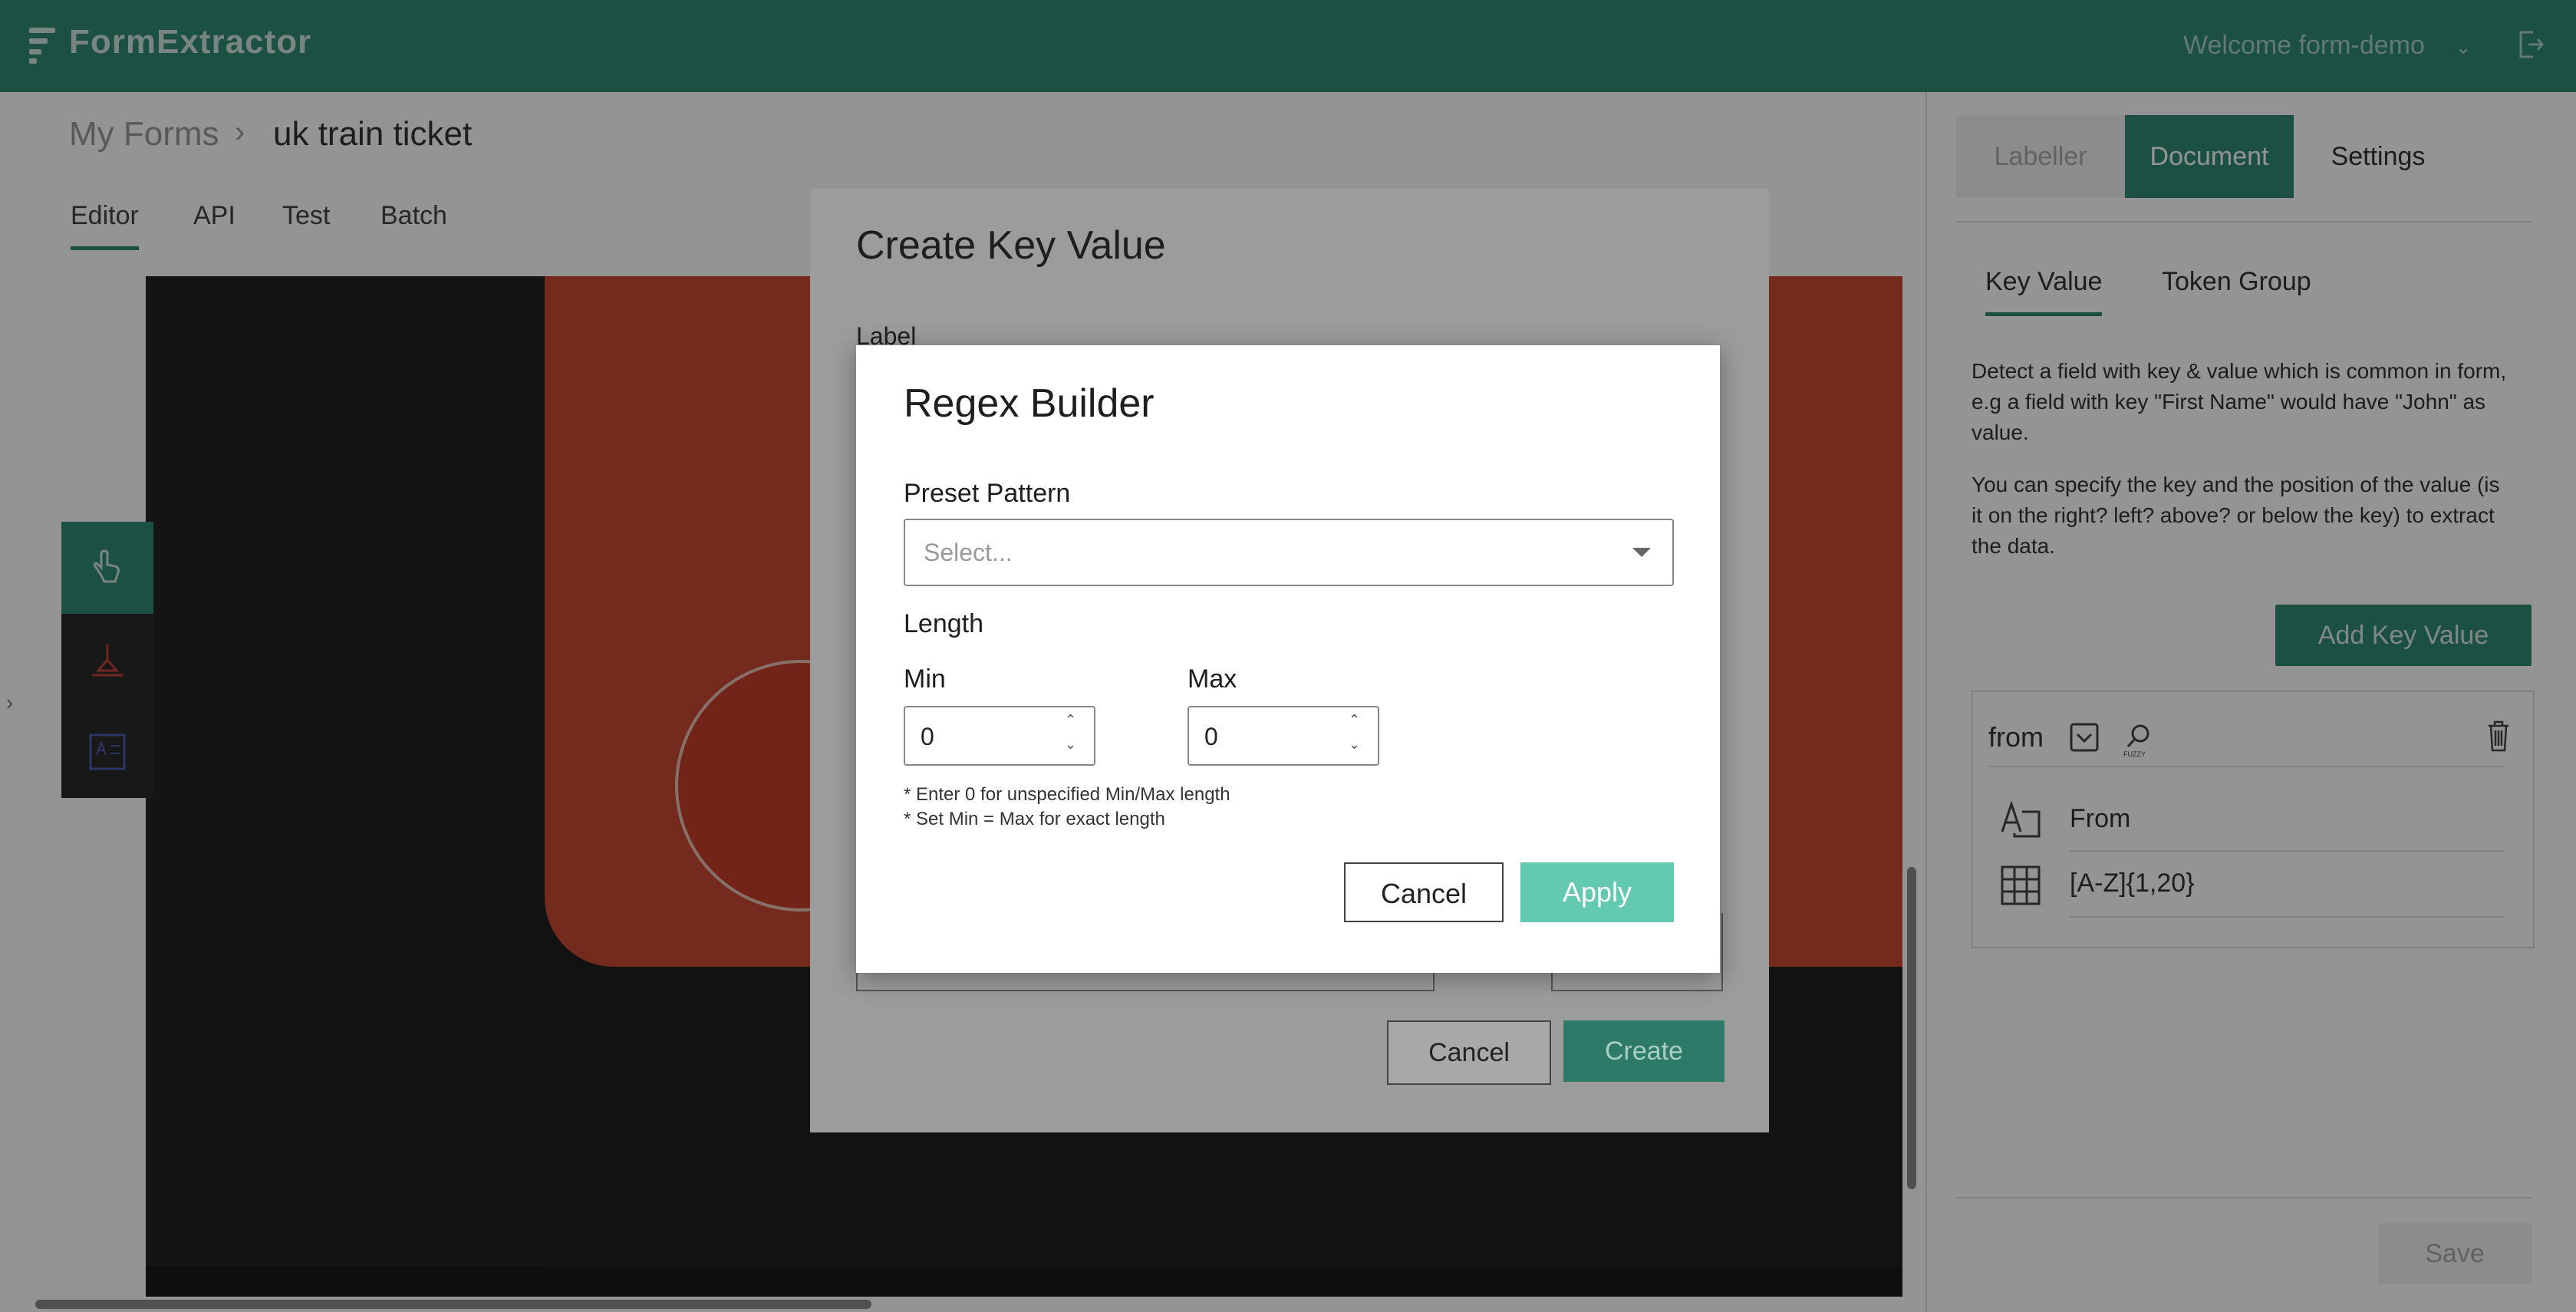  I want to click on min-decrement-icon: ⌄, so click(1070, 745).